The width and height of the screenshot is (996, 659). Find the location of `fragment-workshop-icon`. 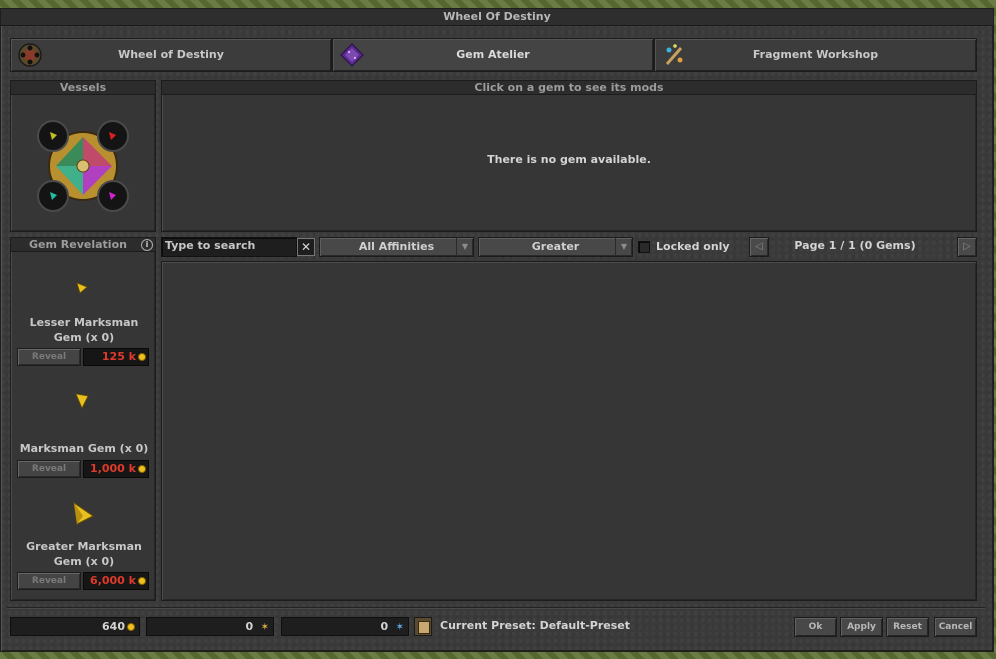

fragment-workshop-icon is located at coordinates (674, 54).